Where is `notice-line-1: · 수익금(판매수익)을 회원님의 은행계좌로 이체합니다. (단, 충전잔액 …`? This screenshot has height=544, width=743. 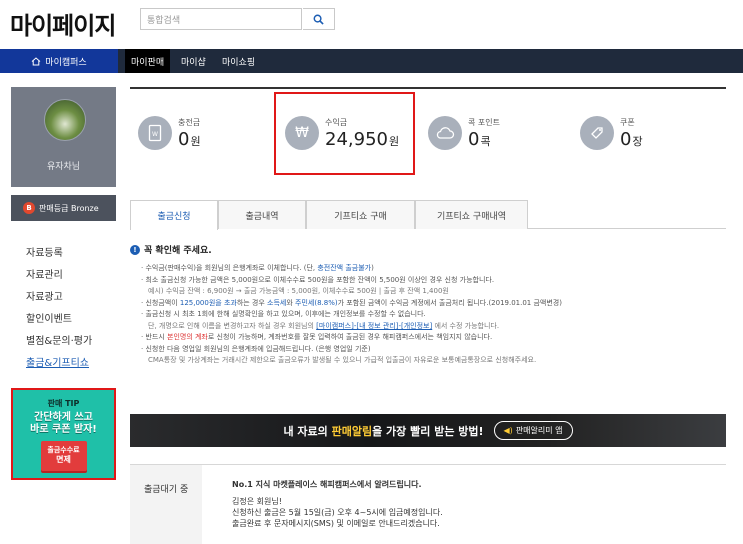
notice-line-1: · 수익금(판매수익)을 회원님의 은행계좌로 이체합니다. (단, 충전잔액 … is located at coordinates (257, 268).